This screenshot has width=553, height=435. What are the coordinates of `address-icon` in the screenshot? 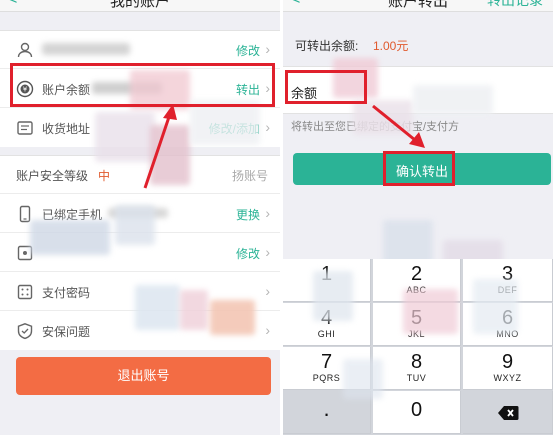 It's located at (25, 128).